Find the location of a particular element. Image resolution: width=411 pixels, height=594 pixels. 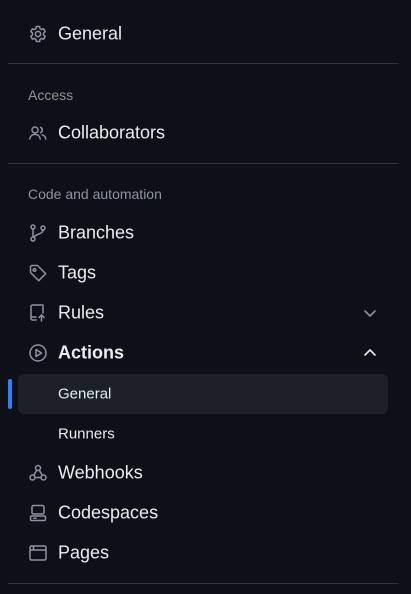

play-icon is located at coordinates (38, 353).